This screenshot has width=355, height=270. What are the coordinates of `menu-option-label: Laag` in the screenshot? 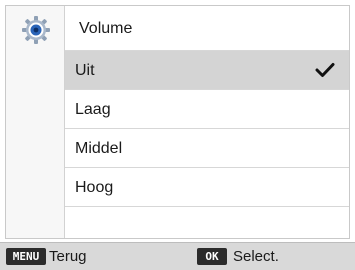 It's located at (93, 109).